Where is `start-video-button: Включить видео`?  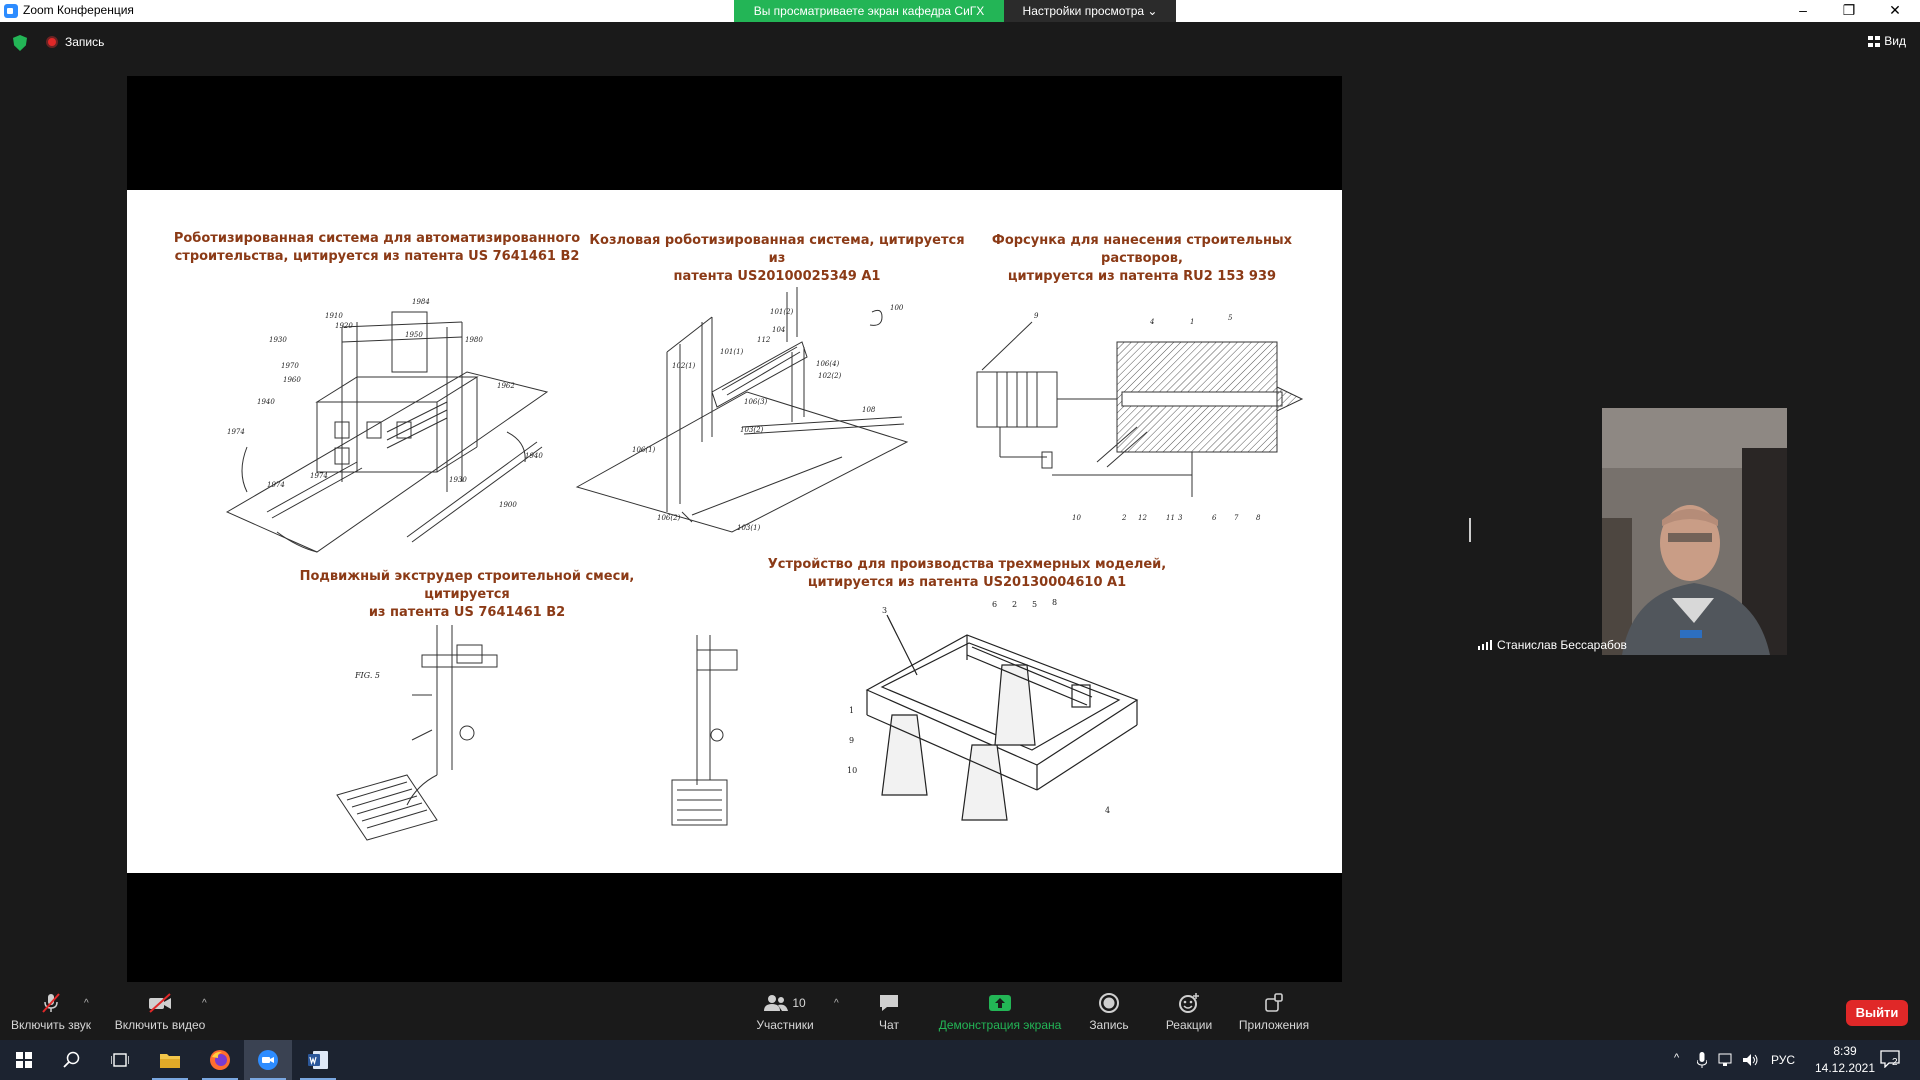 start-video-button: Включить видео is located at coordinates (160, 1012).